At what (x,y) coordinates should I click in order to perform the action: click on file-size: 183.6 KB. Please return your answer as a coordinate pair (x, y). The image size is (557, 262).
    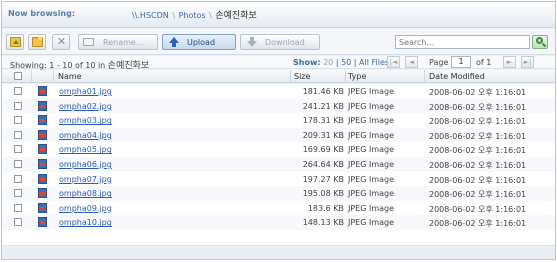
    Looking at the image, I should click on (325, 208).